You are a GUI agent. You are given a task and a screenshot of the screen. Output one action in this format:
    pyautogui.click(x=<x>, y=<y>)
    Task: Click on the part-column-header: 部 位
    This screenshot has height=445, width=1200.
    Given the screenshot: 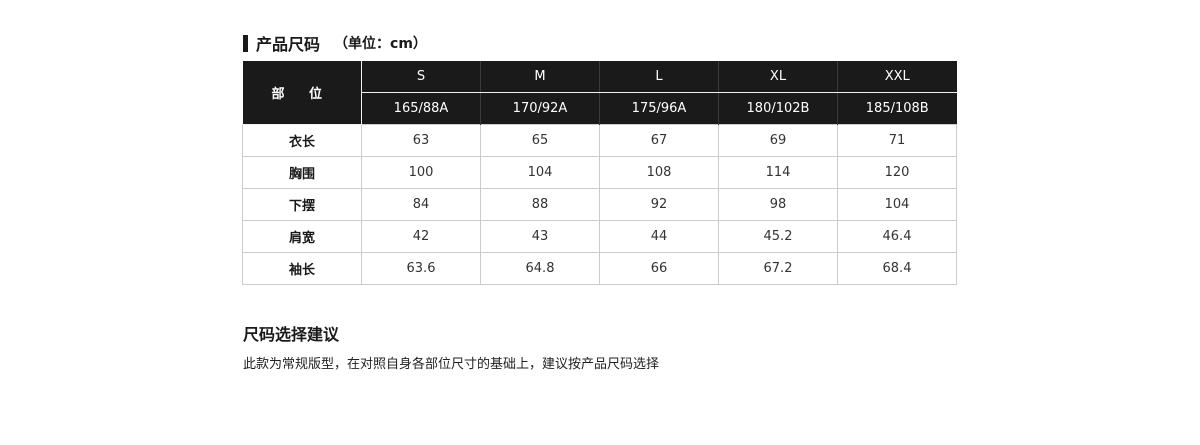 What is the action you would take?
    pyautogui.click(x=302, y=93)
    